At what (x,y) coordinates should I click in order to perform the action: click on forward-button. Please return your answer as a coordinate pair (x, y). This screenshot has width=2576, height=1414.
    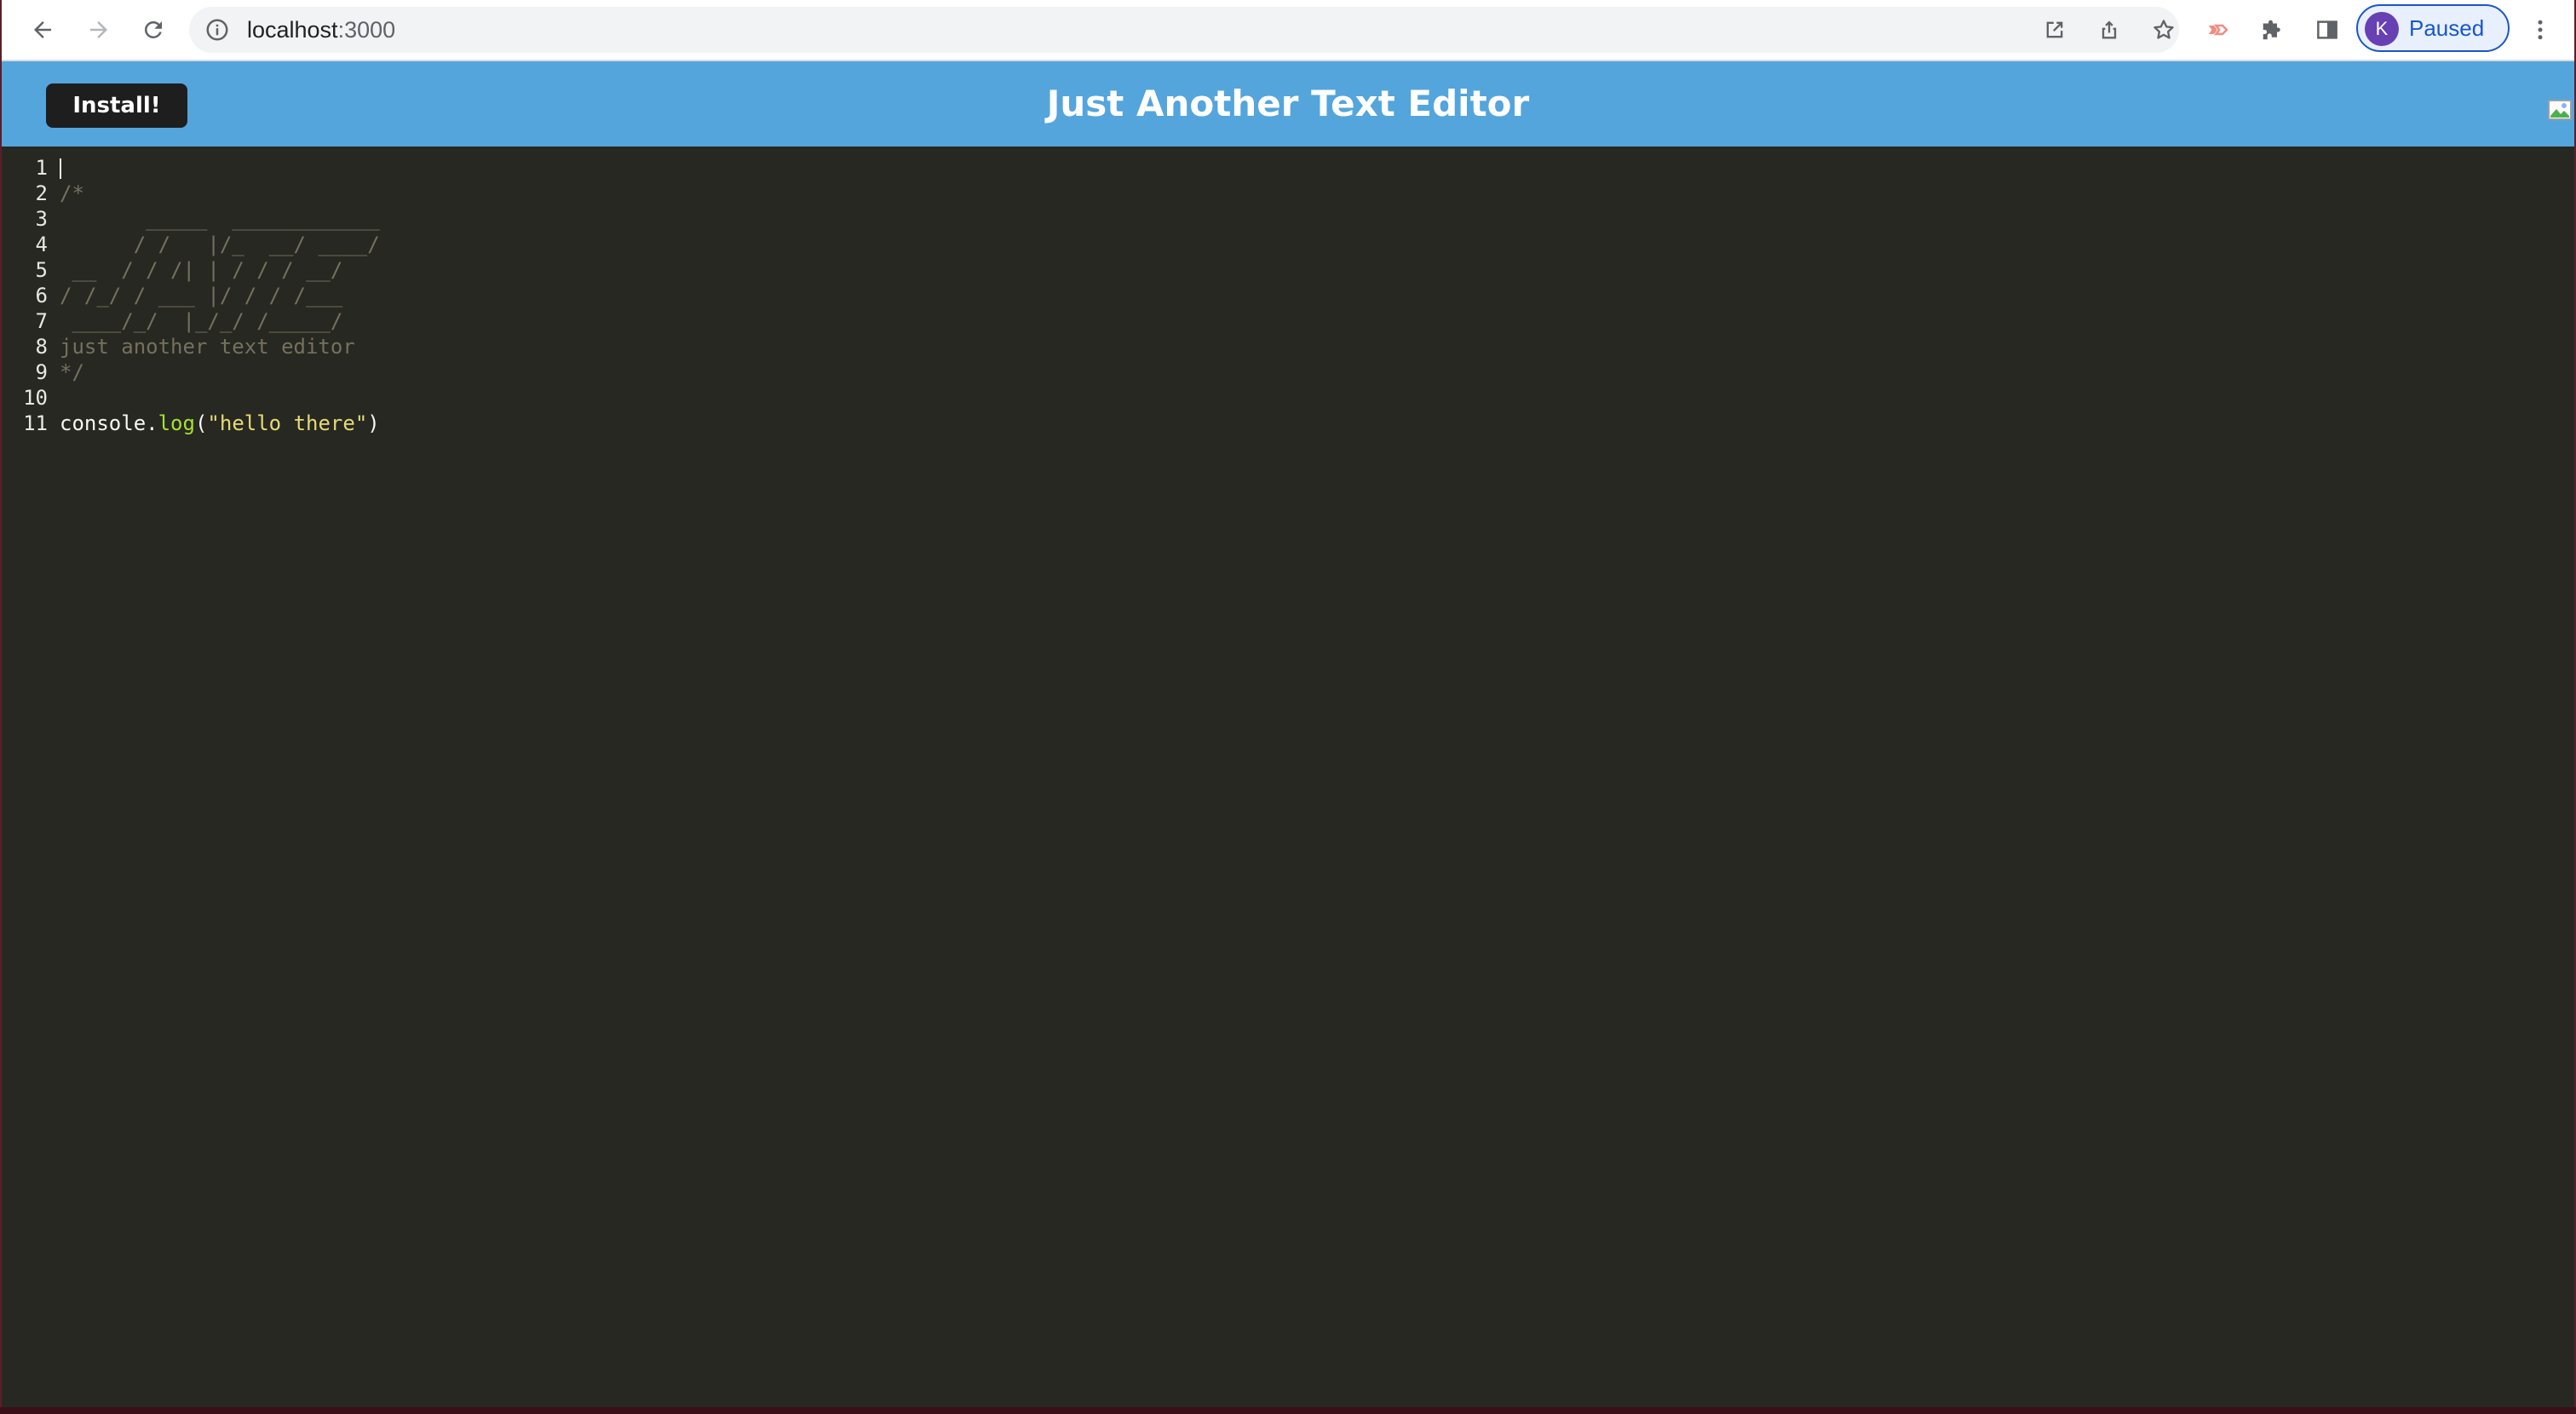
    Looking at the image, I should click on (98, 29).